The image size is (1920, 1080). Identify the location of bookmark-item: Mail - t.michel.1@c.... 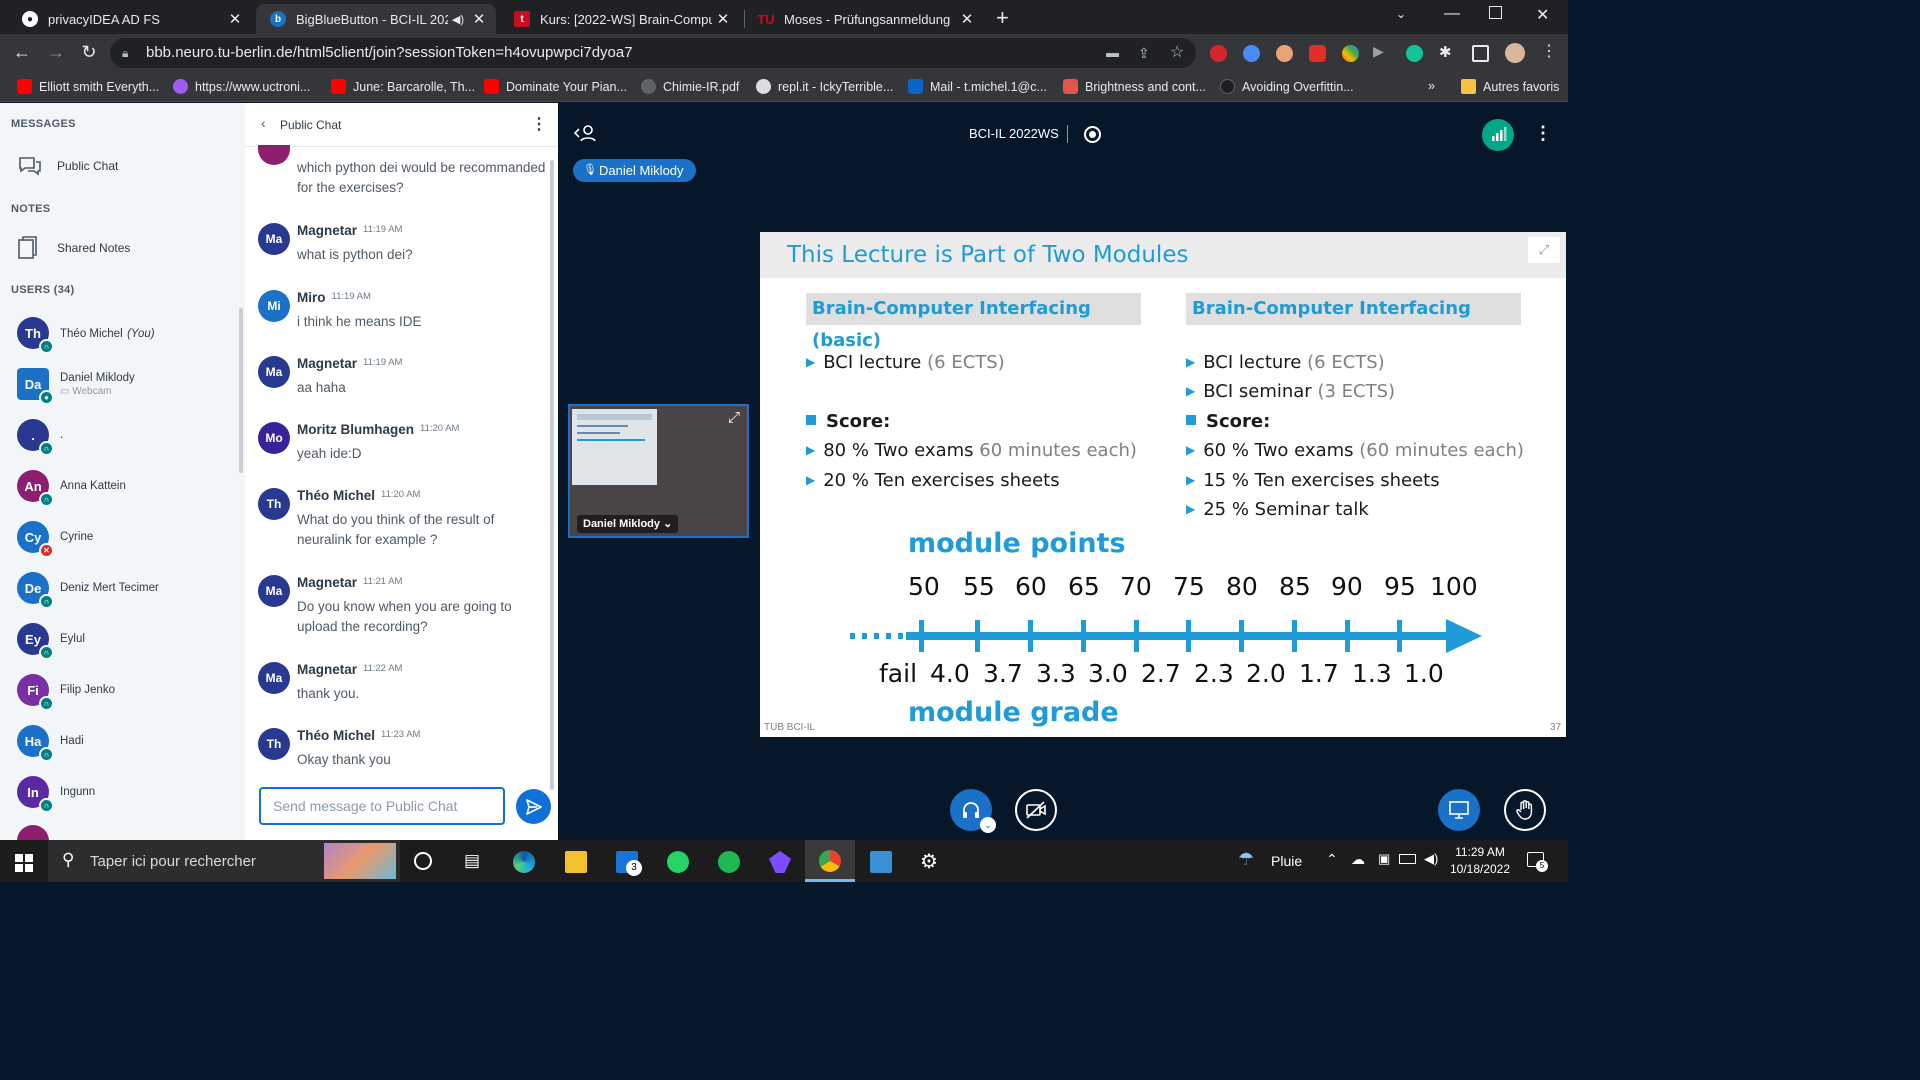
(977, 86).